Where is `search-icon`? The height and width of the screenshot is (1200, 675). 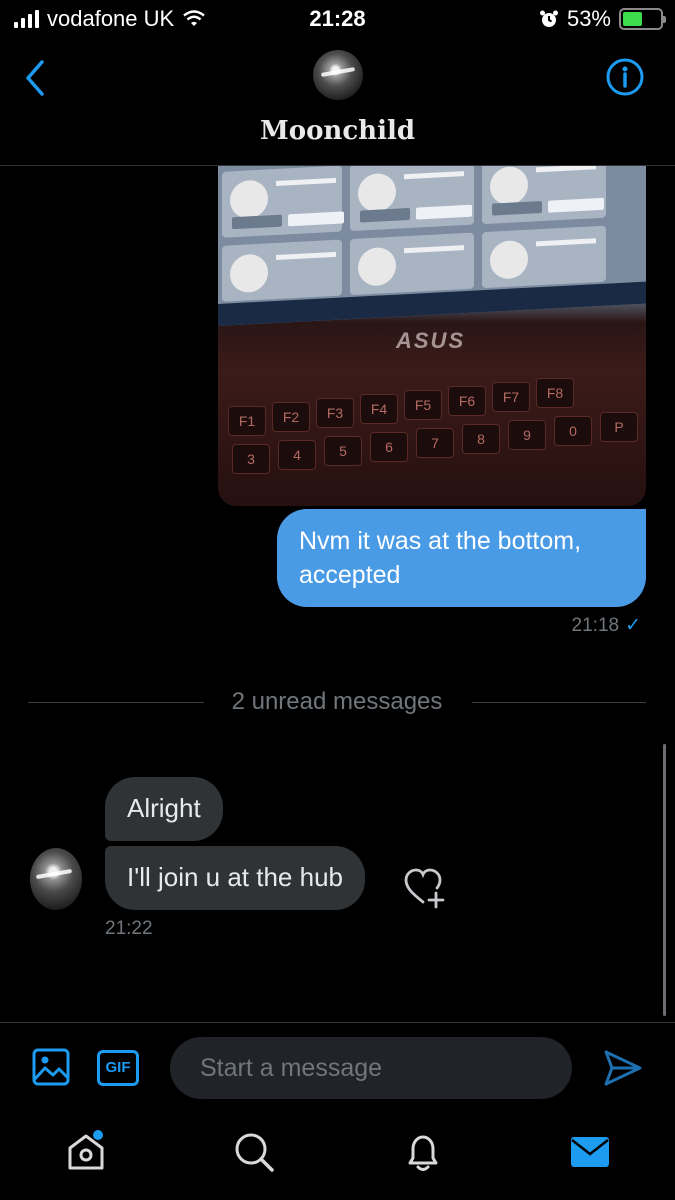
search-icon is located at coordinates (254, 1152).